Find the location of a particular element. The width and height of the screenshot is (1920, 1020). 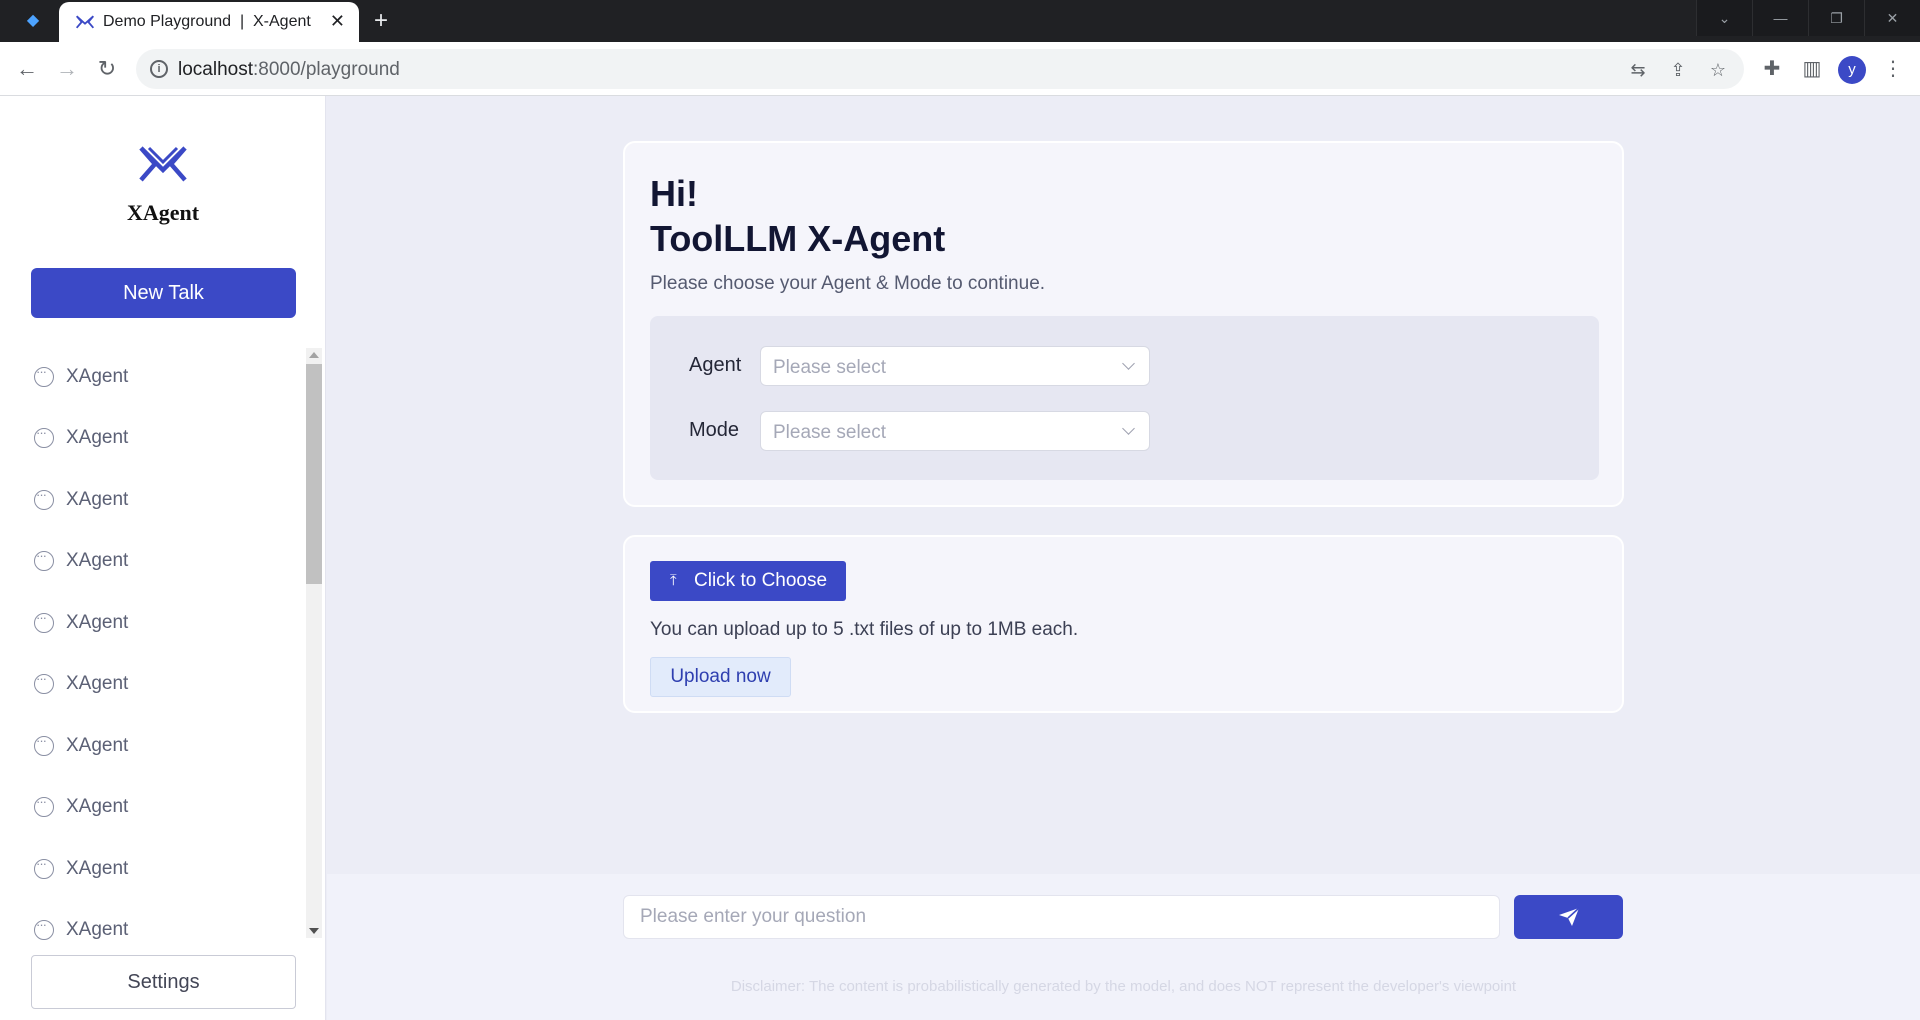

greeting: Hi! is located at coordinates (674, 193).